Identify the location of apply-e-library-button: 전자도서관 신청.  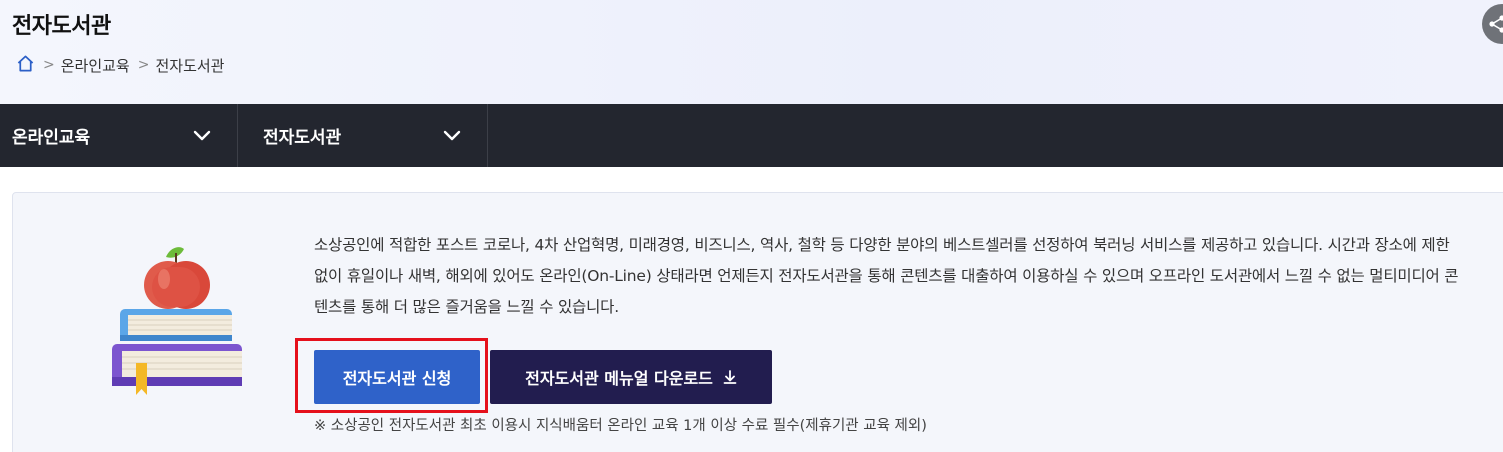
(397, 377).